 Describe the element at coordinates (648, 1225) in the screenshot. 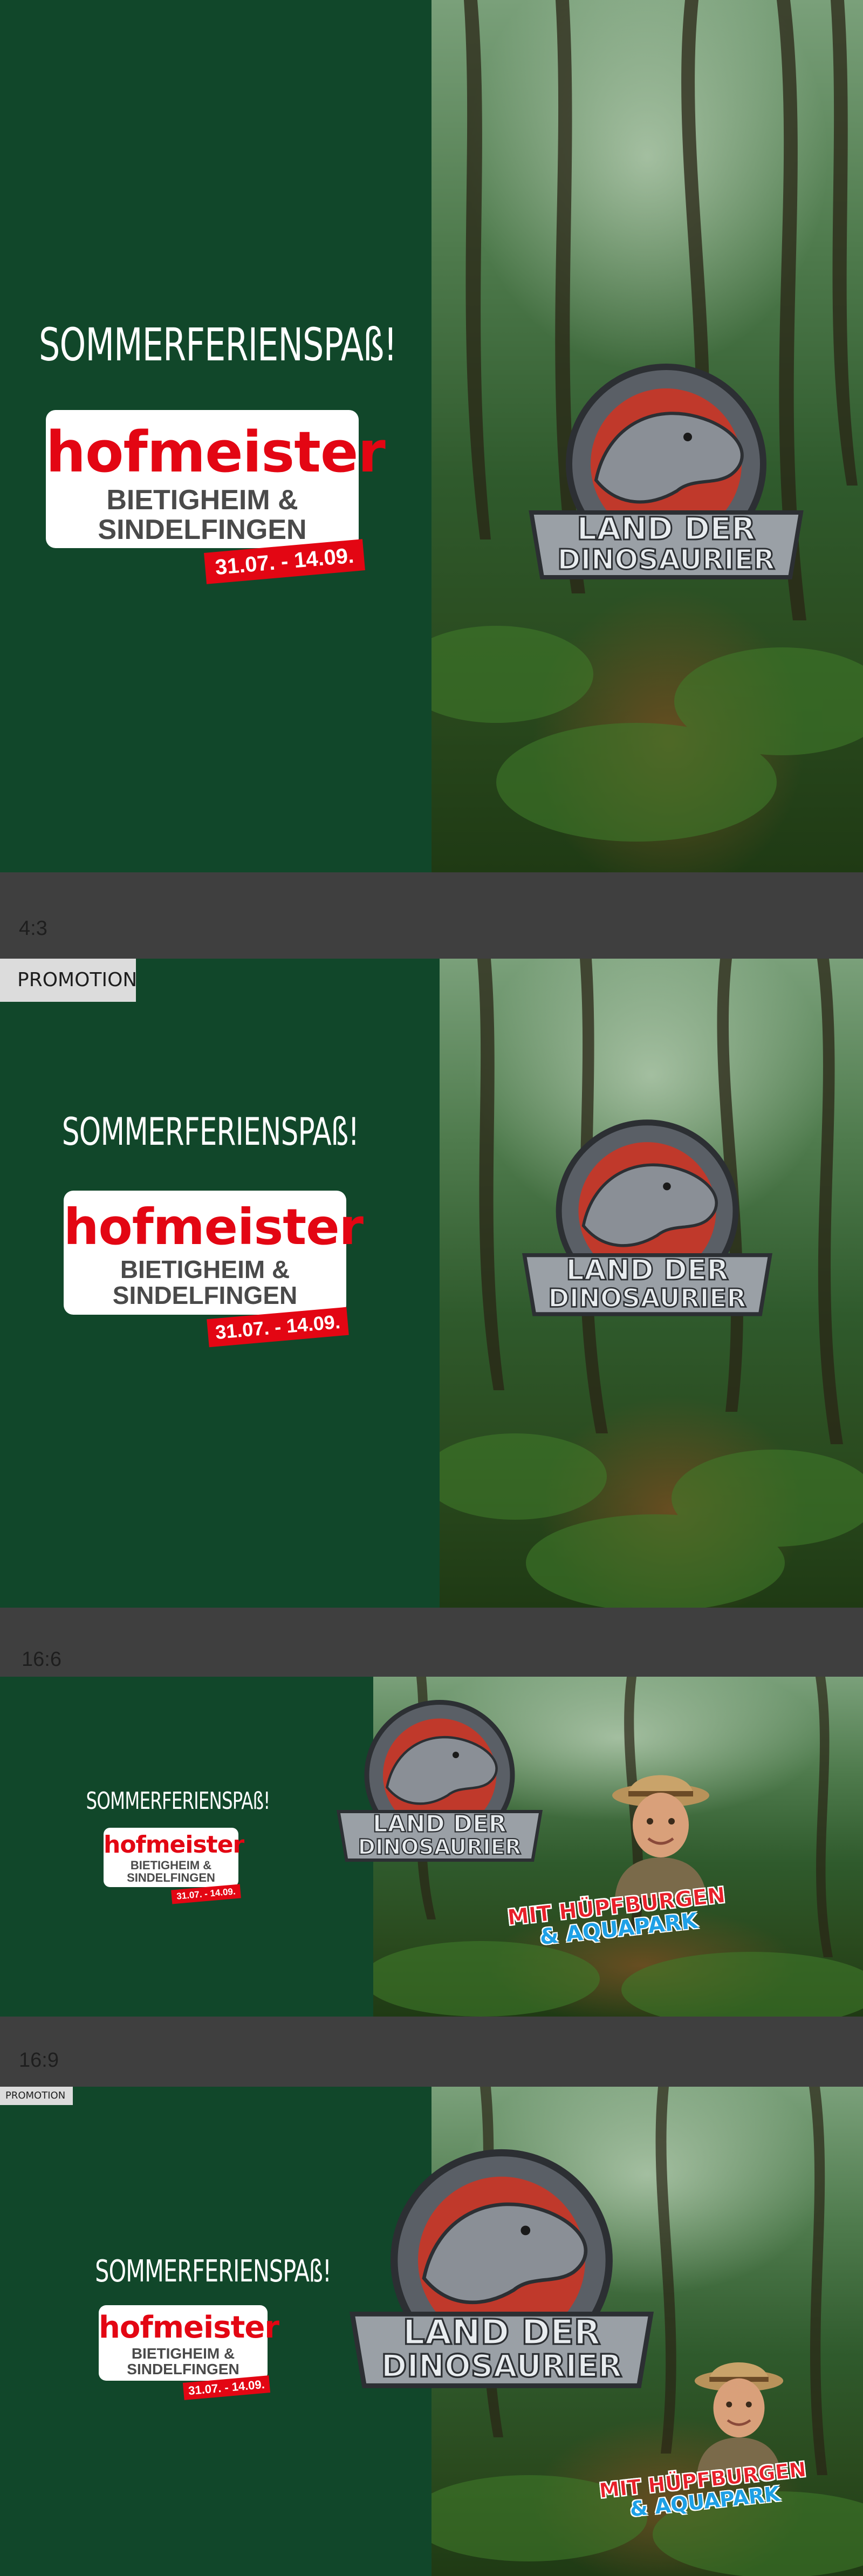

I see `banner-2-land-der-dinosaurier-logo: LAND DER DINOSAURIER` at that location.